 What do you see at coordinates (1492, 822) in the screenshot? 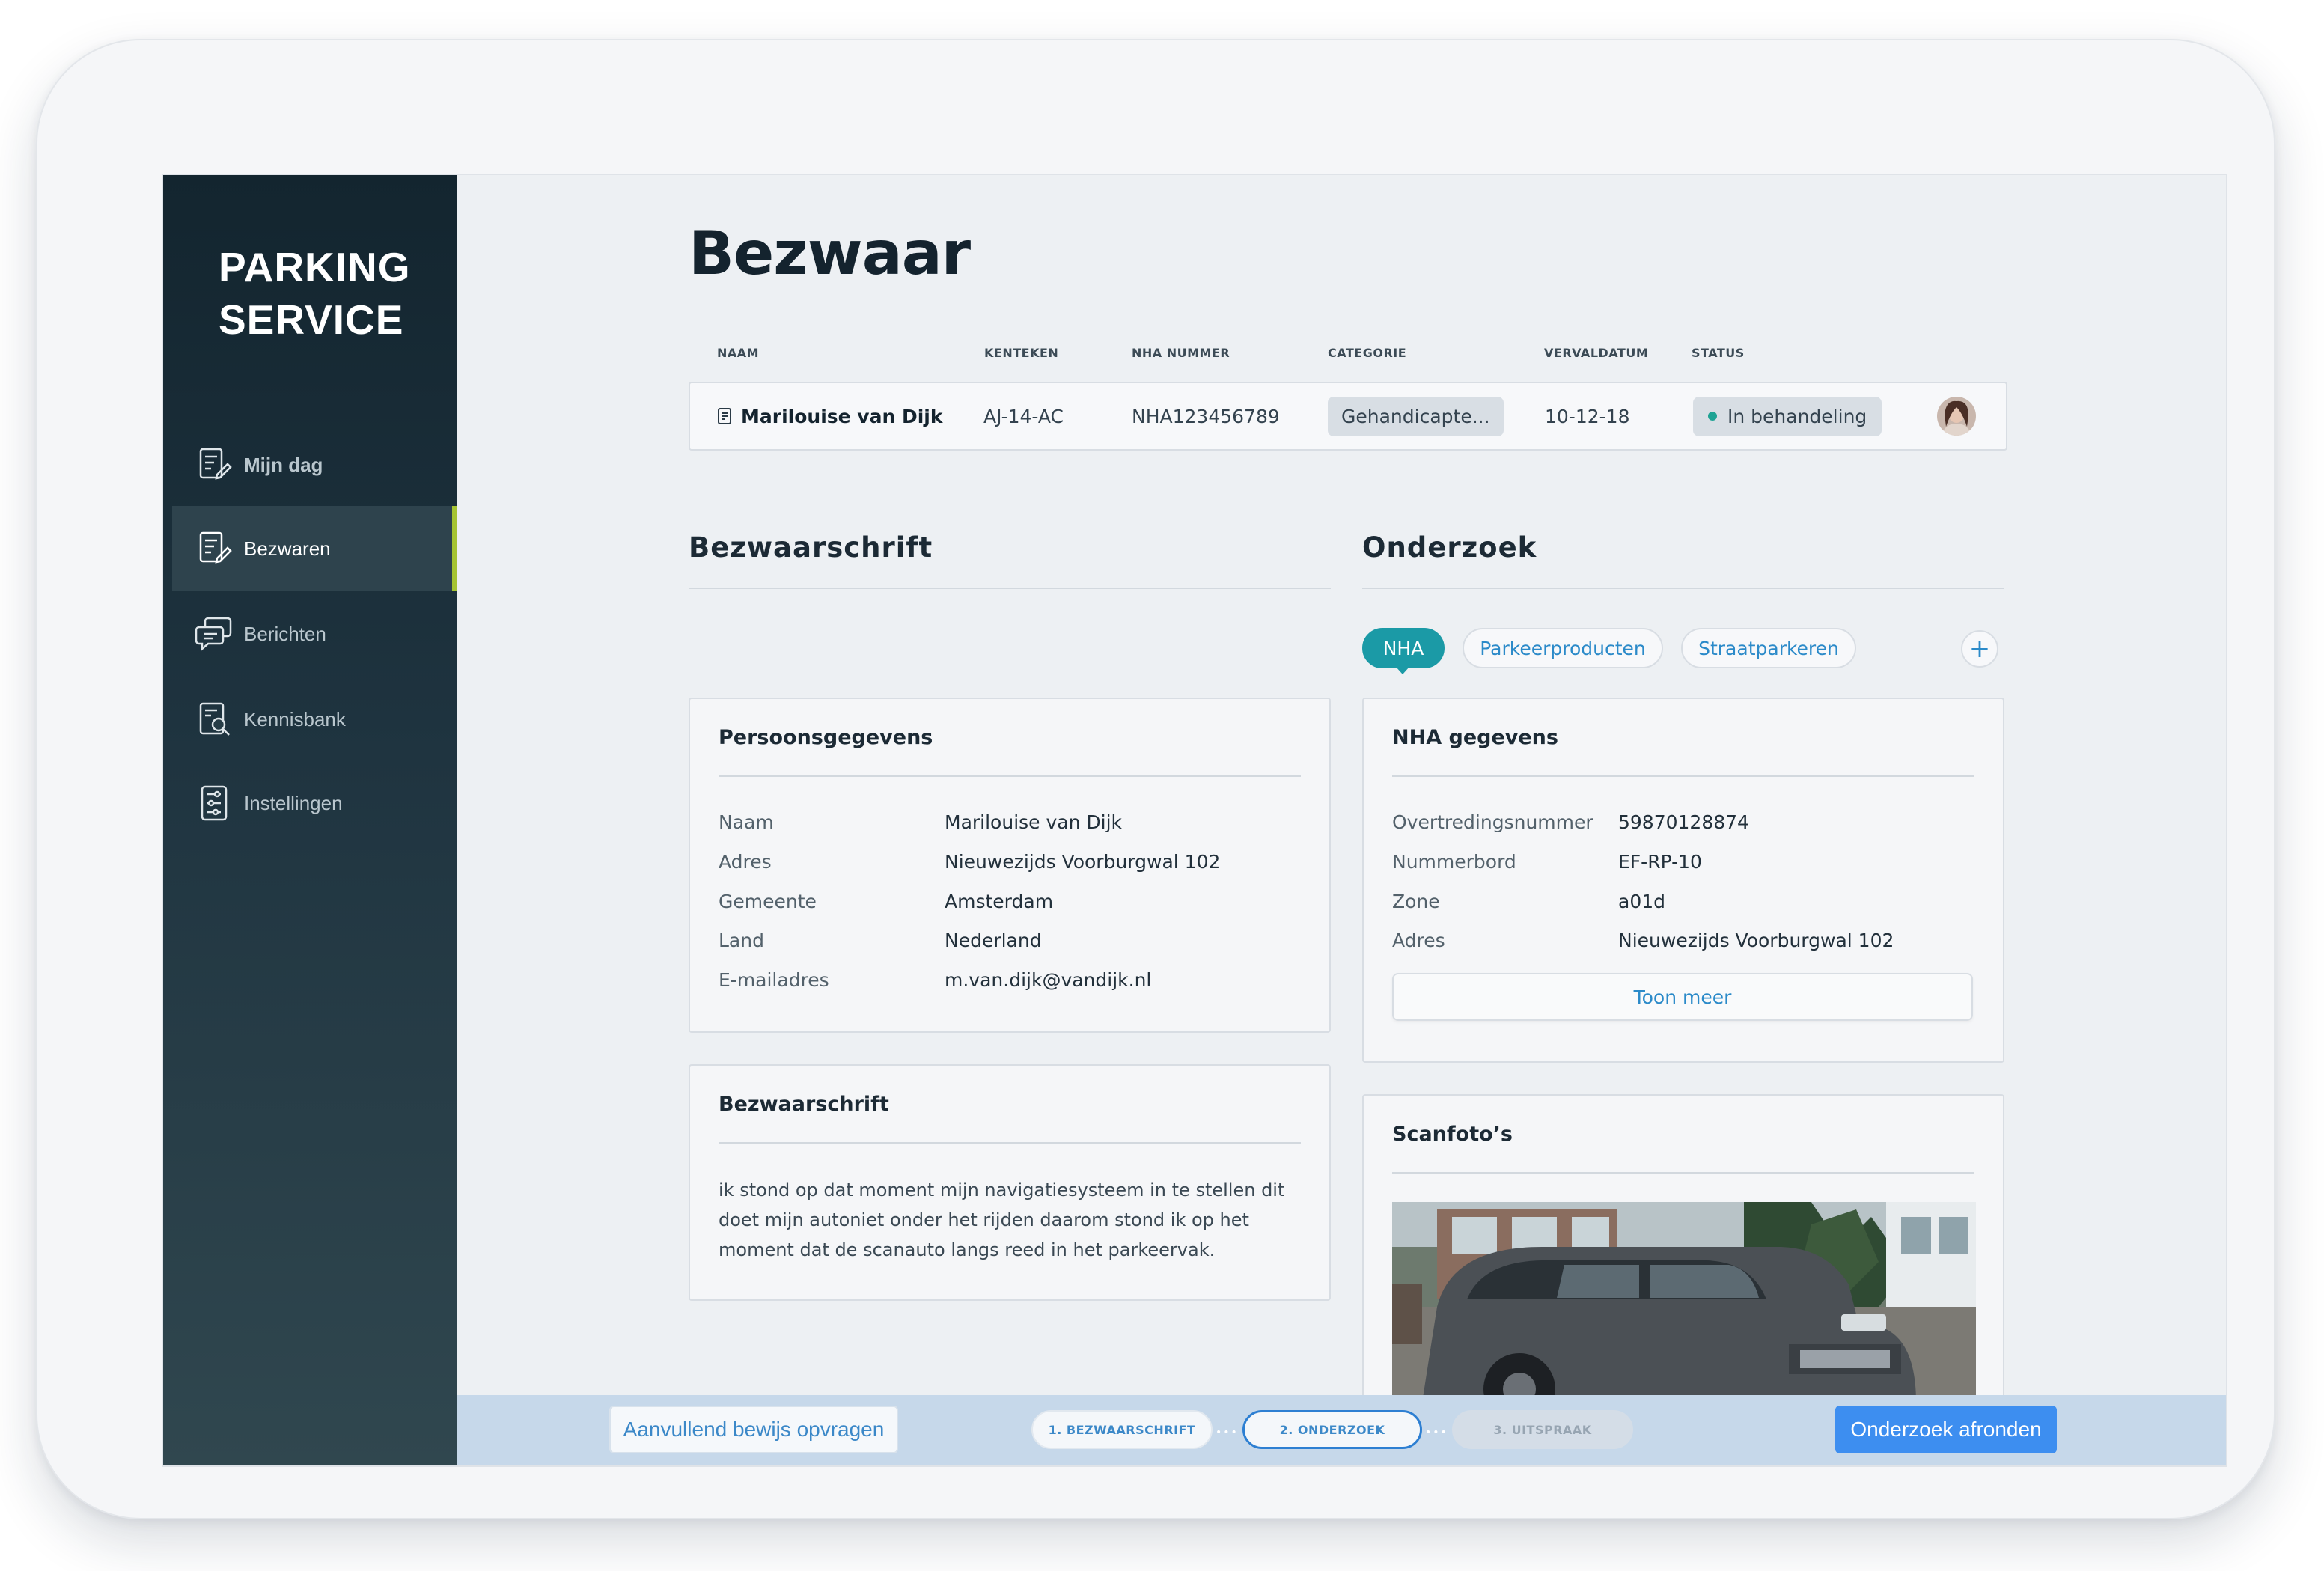
I see `field-label: Overtredingsnummer` at bounding box center [1492, 822].